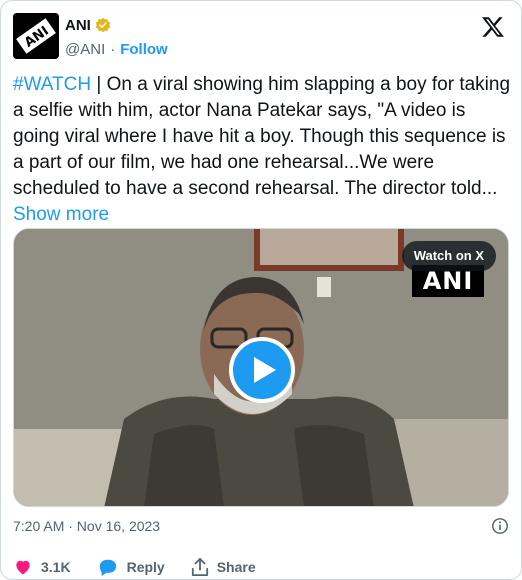 The image size is (522, 580). I want to click on handle-row: @ANI · Follow, so click(116, 49).